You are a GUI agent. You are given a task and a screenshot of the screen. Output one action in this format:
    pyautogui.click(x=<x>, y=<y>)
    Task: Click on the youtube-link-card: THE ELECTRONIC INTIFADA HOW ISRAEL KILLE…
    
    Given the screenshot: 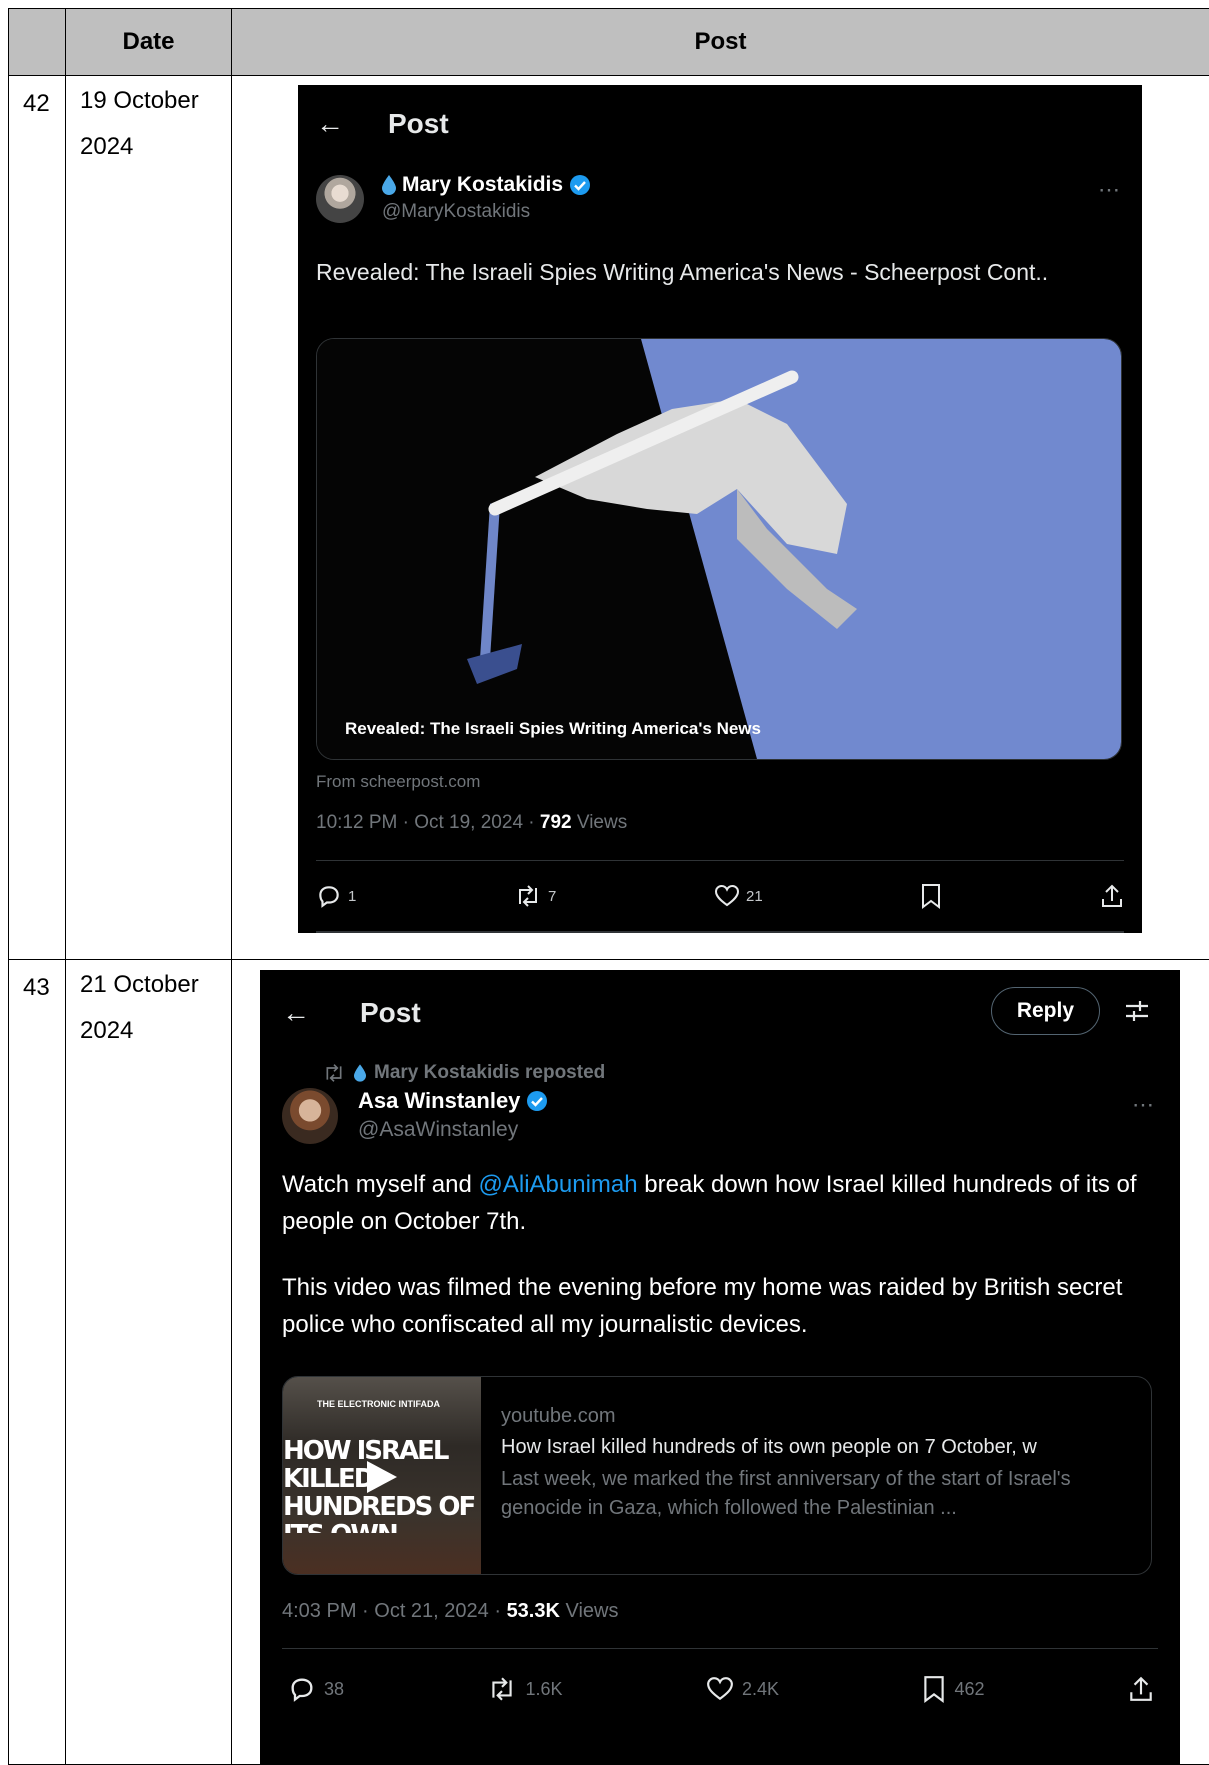 What is the action you would take?
    pyautogui.click(x=717, y=1475)
    